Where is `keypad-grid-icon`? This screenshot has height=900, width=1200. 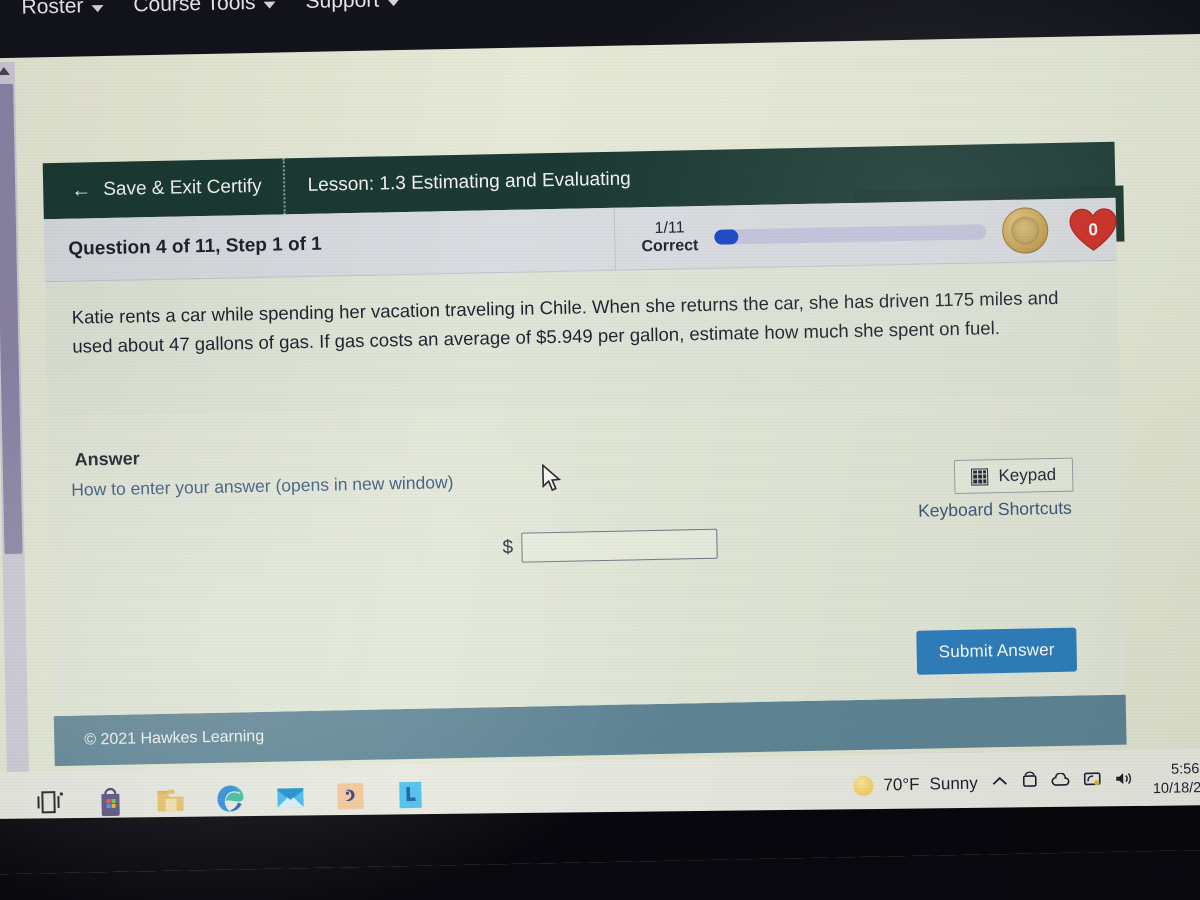
keypad-grid-icon is located at coordinates (980, 476).